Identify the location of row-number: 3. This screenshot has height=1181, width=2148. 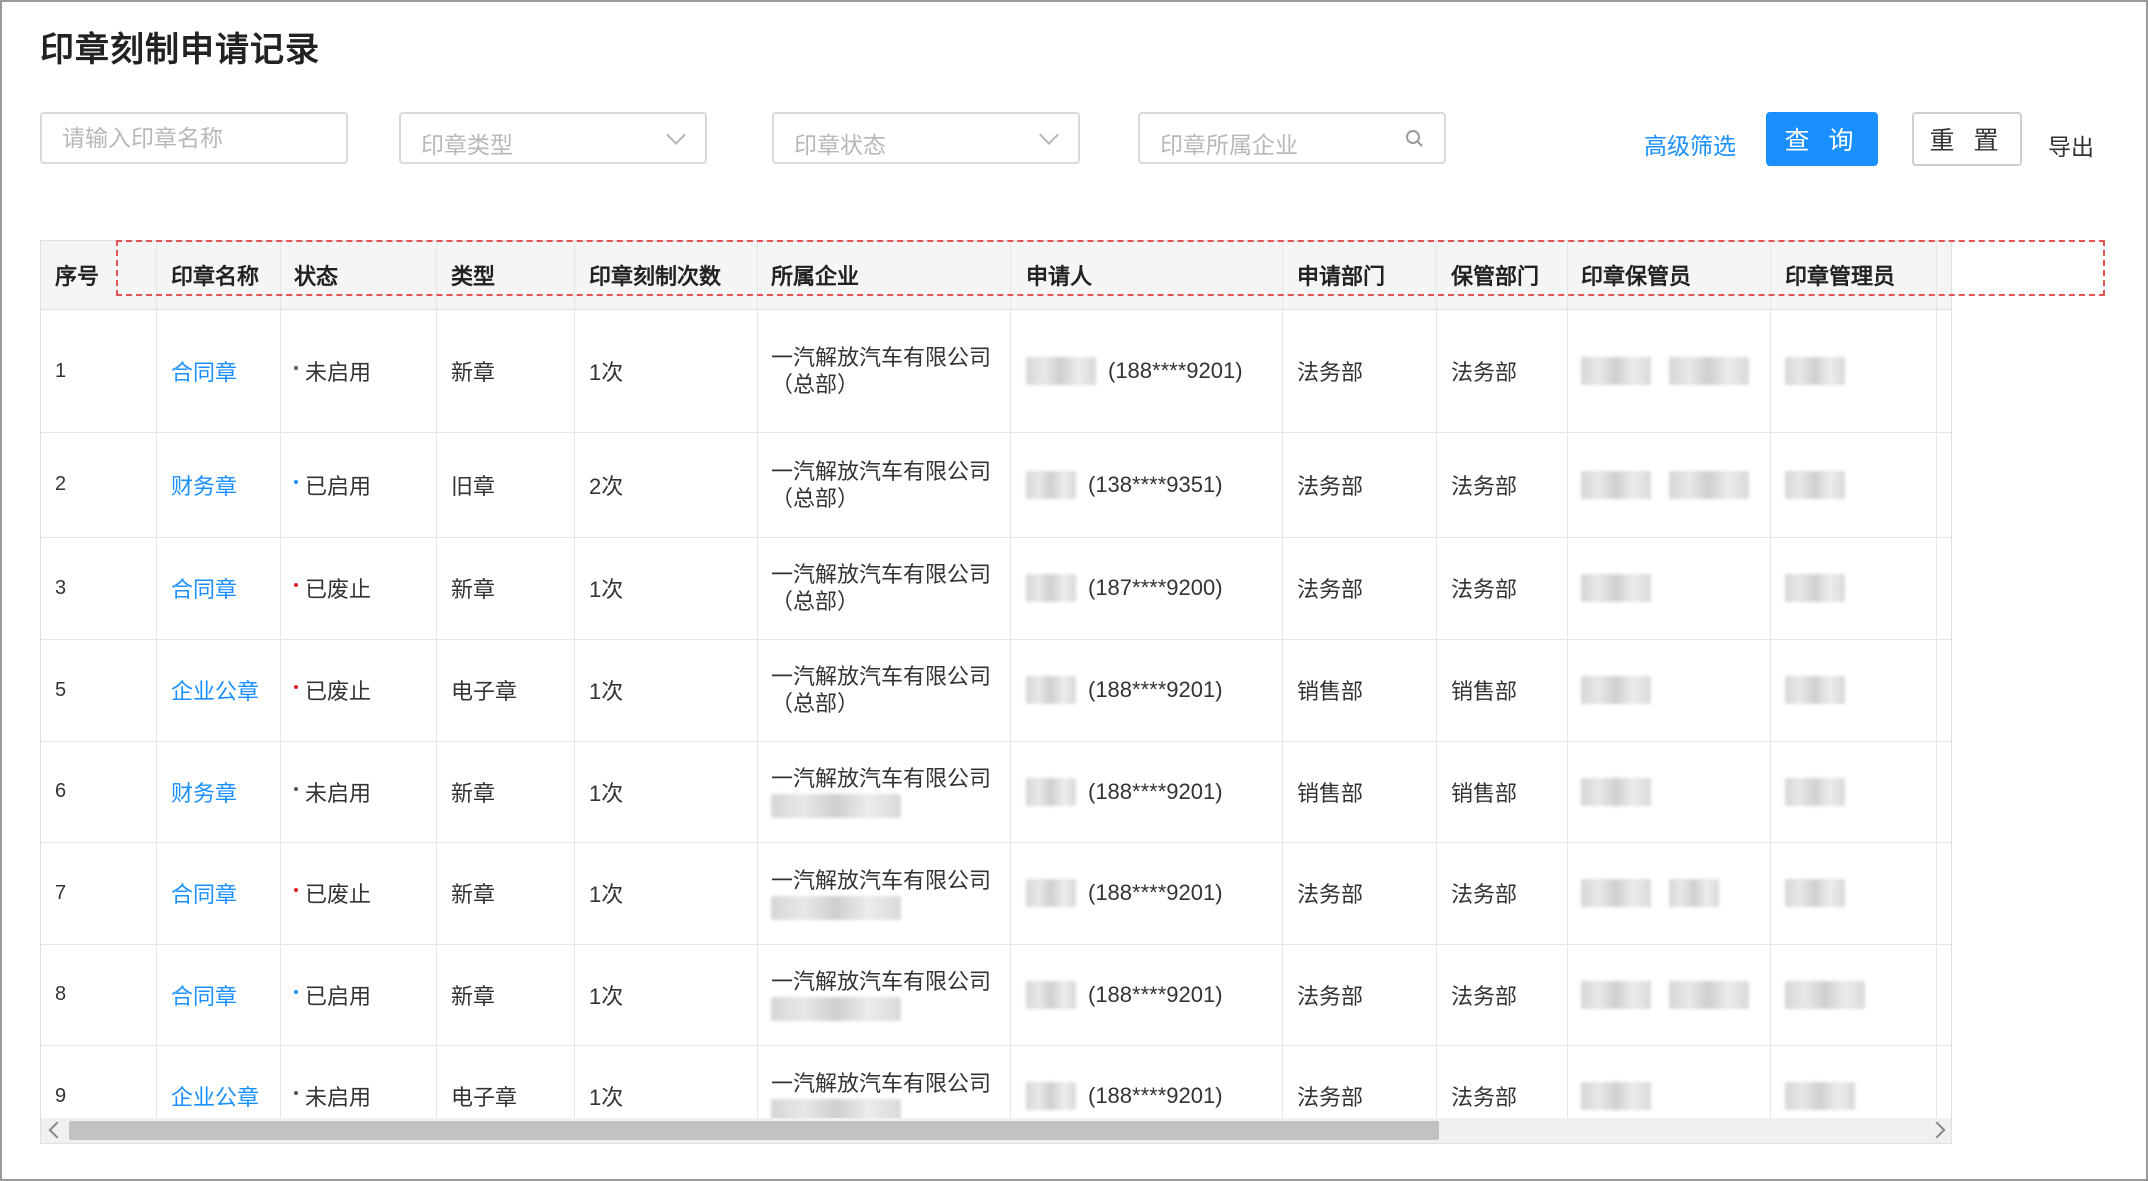
(99, 588).